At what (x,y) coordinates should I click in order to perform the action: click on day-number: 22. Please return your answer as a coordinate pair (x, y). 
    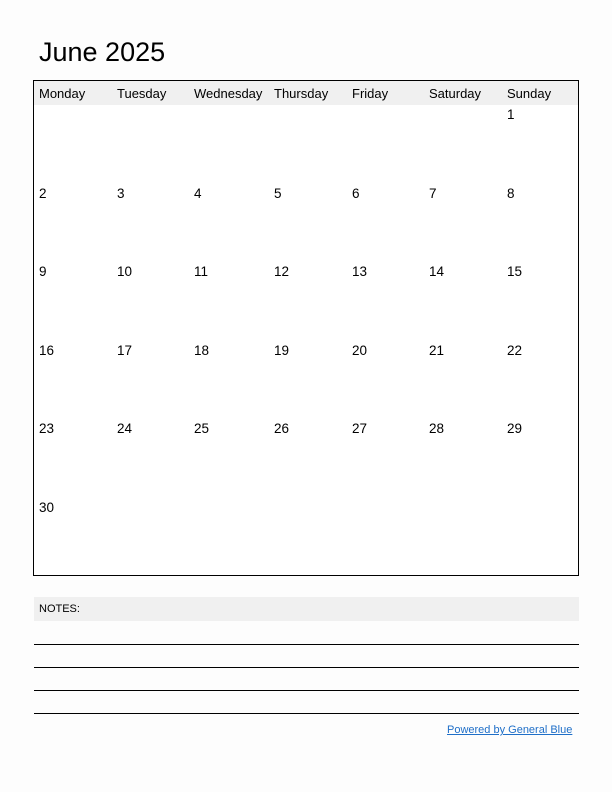
    Looking at the image, I should click on (515, 350).